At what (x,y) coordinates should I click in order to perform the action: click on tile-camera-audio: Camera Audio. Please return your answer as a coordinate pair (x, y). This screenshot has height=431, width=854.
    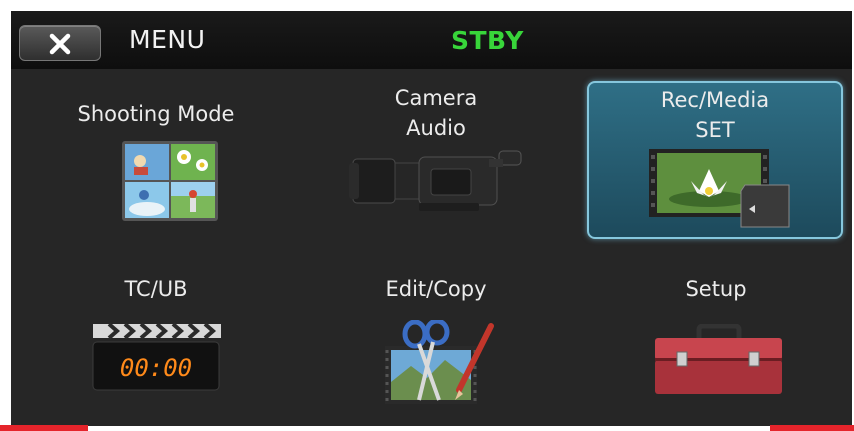
    Looking at the image, I should click on (436, 161).